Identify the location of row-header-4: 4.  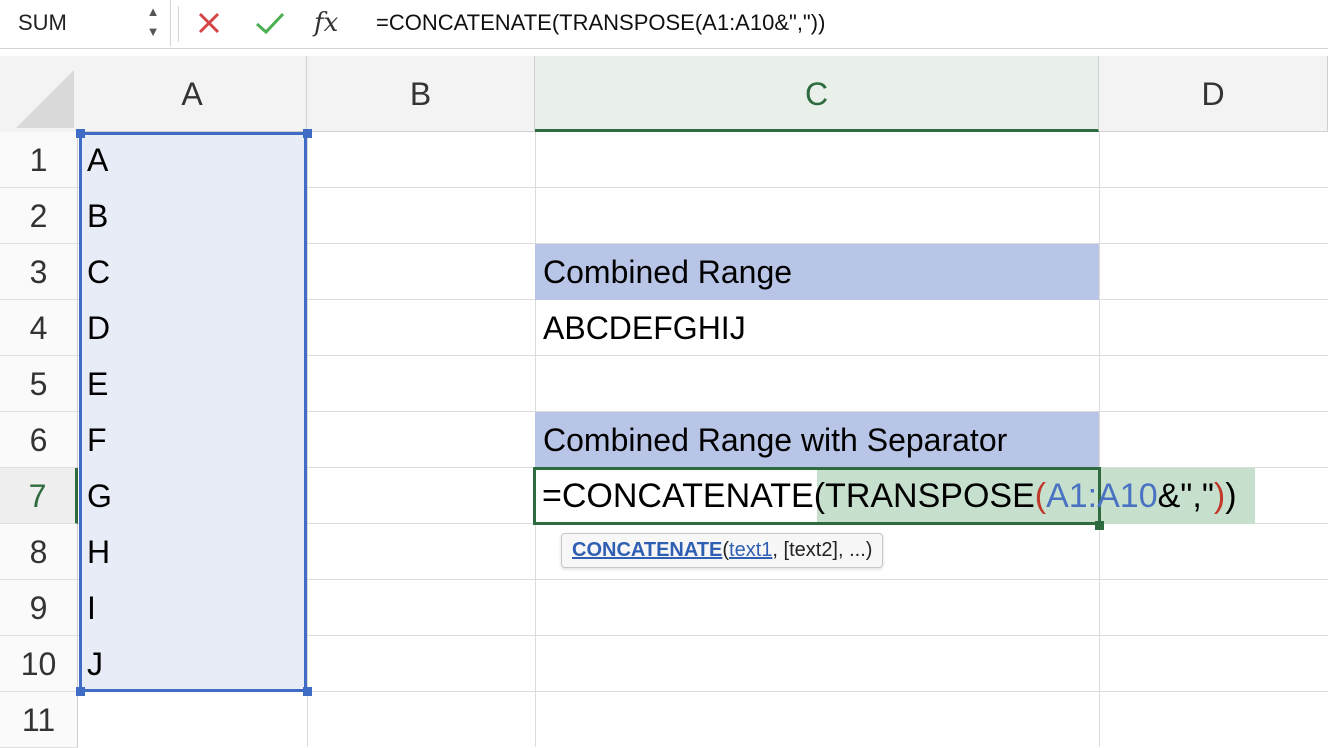
(39, 328).